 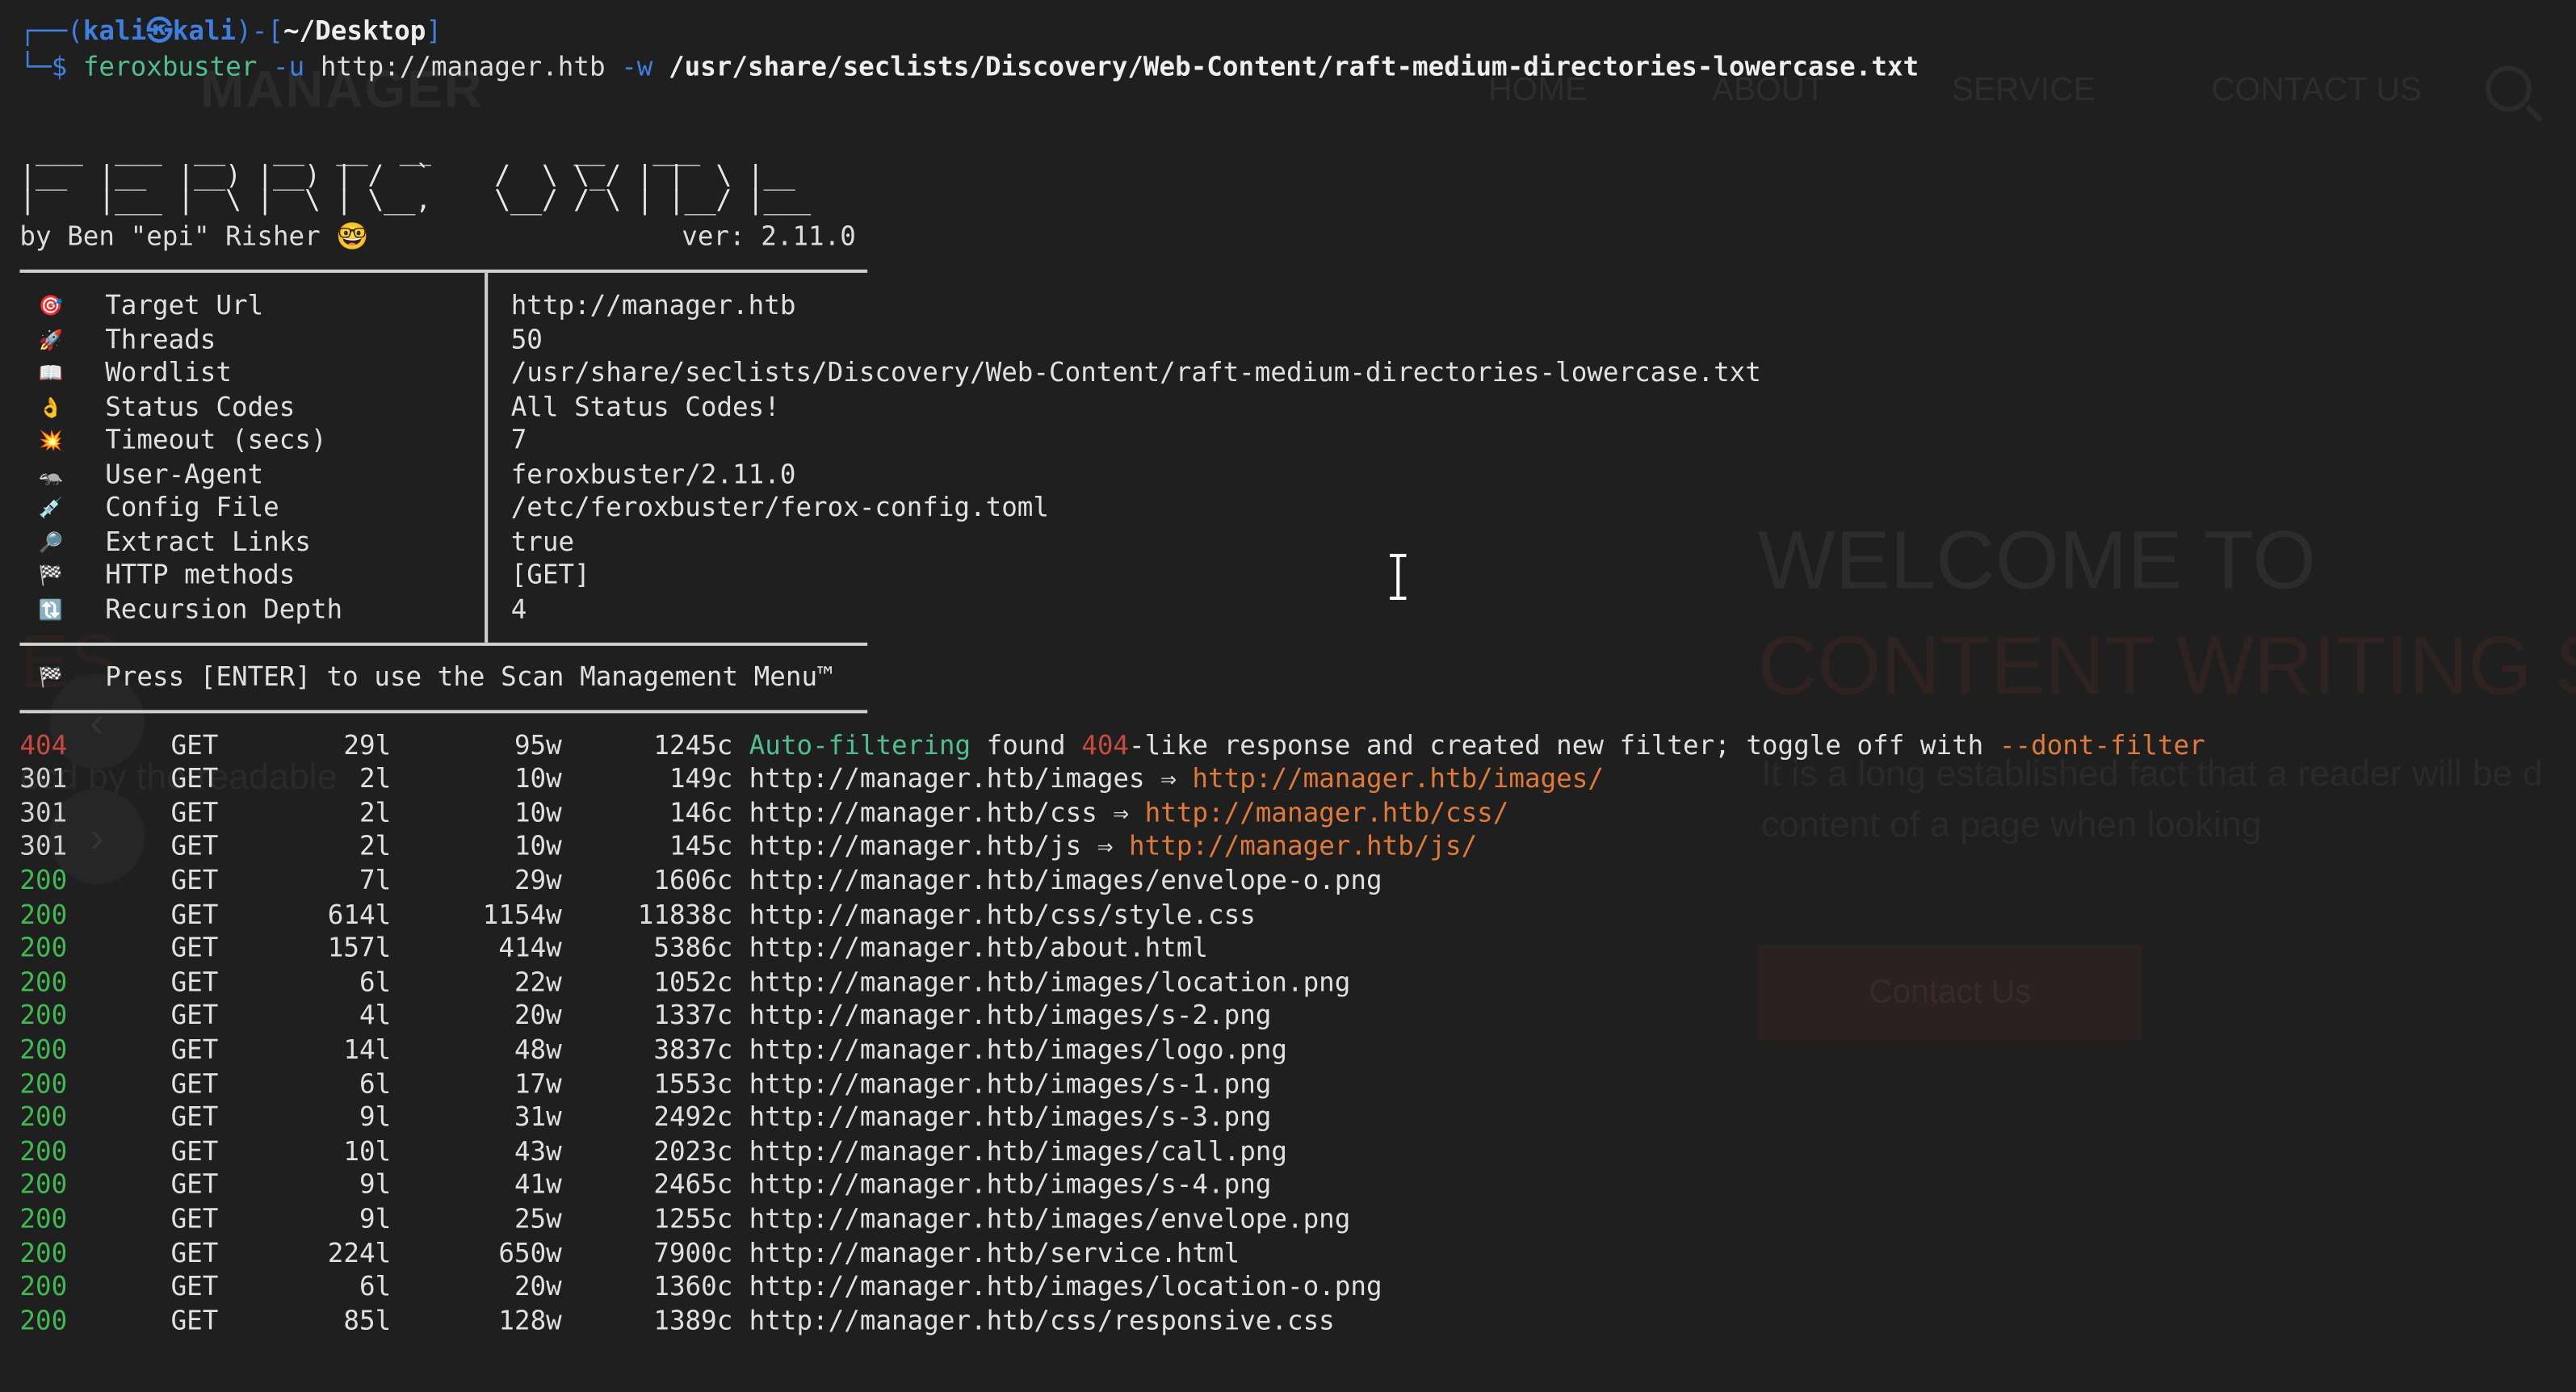 I want to click on command-name: feroxbuster, so click(x=170, y=66).